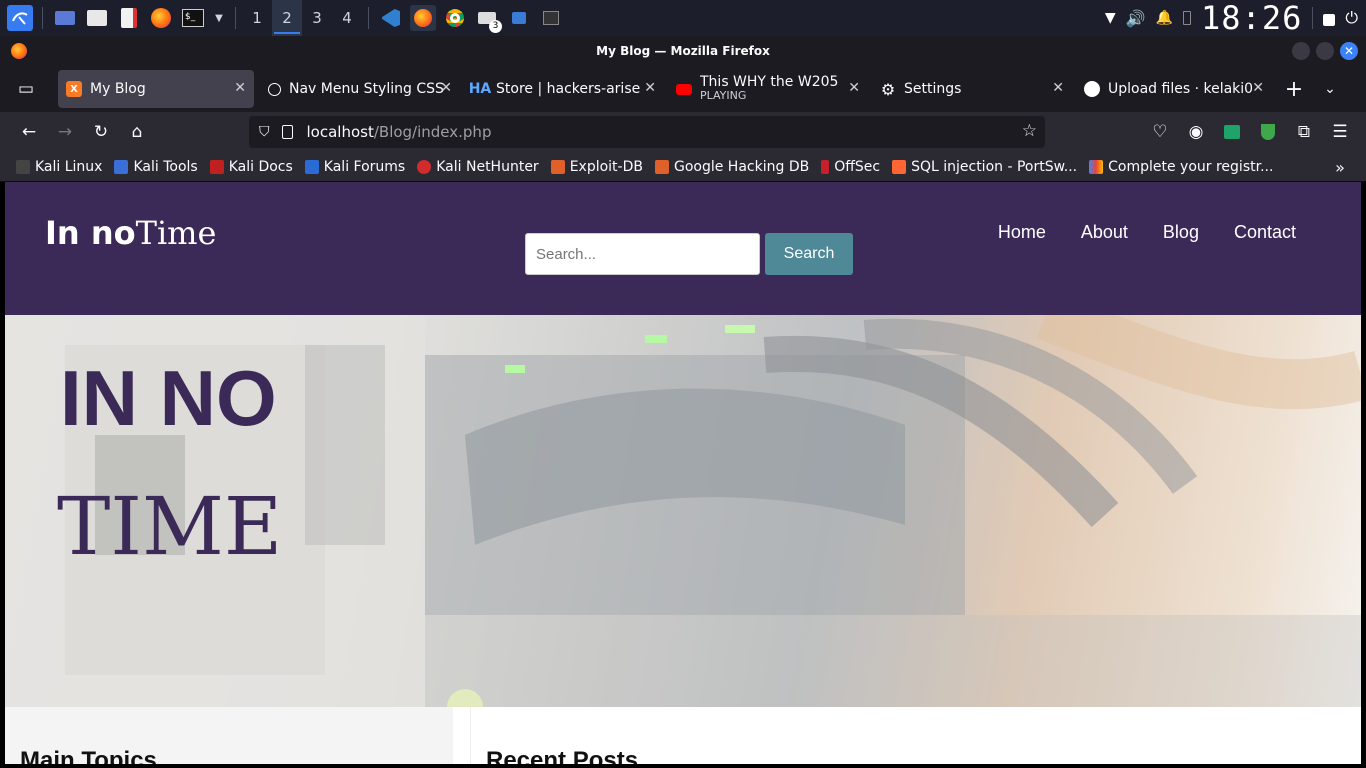 The height and width of the screenshot is (768, 1366). What do you see at coordinates (1251, 18) in the screenshot?
I see `clock: 18:26` at bounding box center [1251, 18].